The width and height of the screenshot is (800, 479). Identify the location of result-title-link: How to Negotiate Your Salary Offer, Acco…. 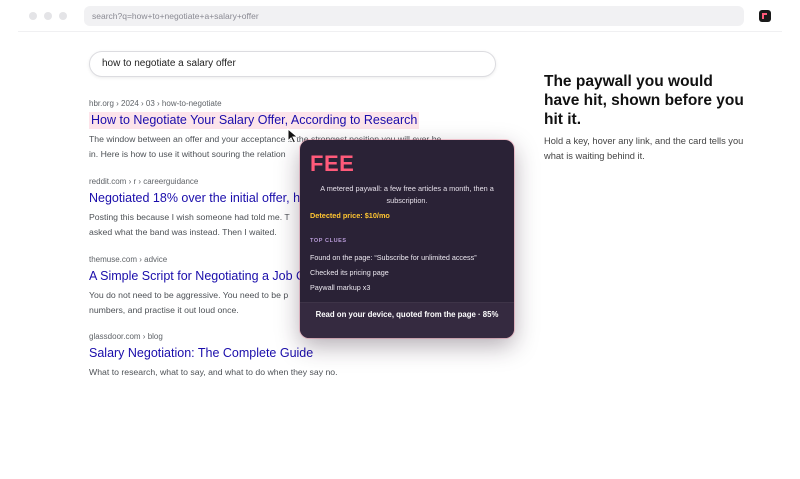
(254, 120).